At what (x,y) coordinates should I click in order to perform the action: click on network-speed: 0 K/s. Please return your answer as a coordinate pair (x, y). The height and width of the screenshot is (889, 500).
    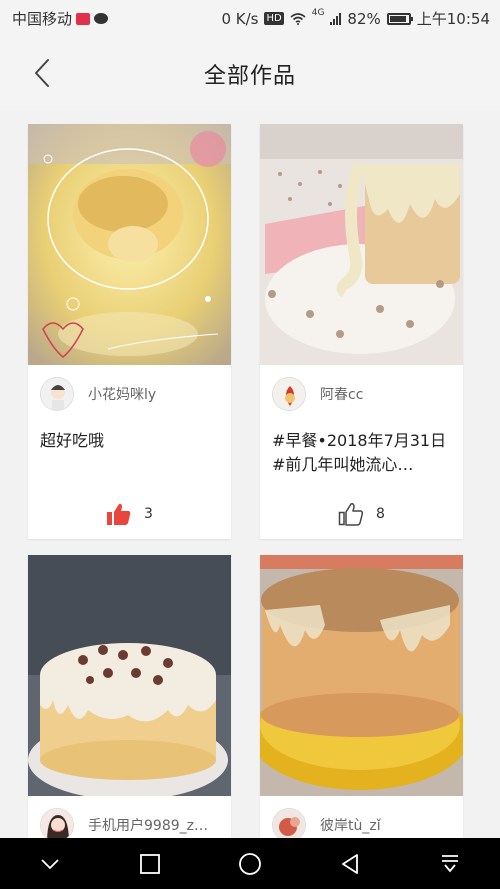
    Looking at the image, I should click on (240, 18).